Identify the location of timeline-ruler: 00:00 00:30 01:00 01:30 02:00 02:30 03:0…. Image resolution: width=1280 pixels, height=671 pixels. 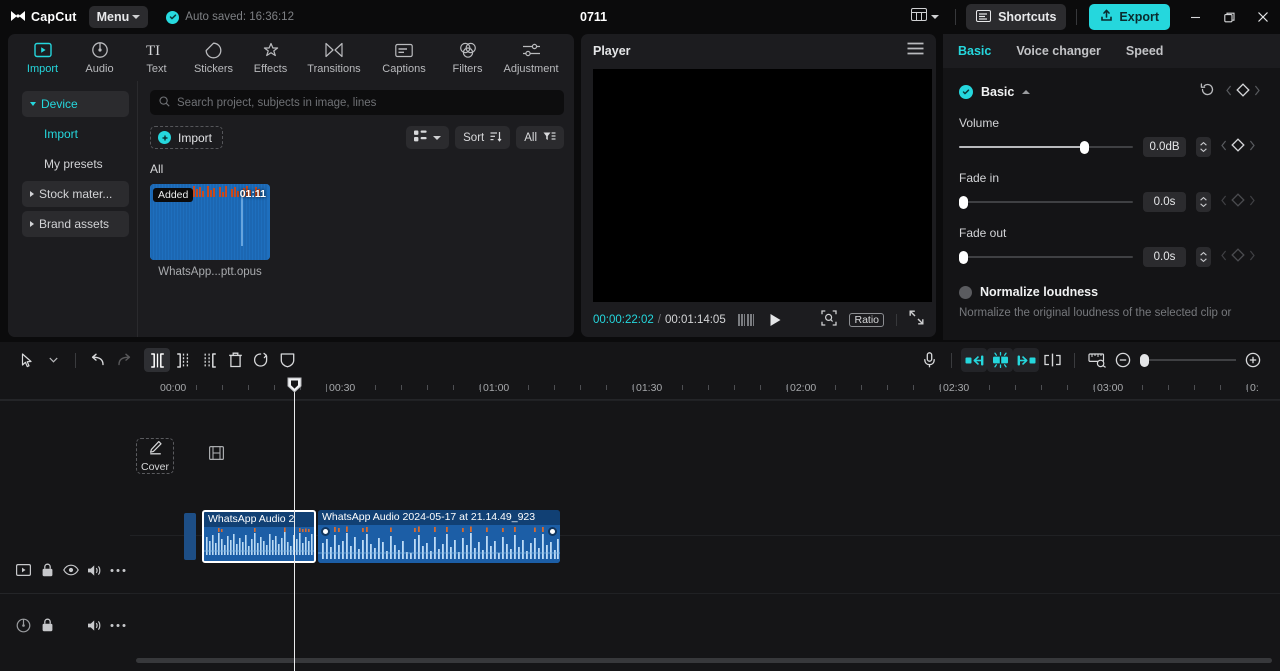
(640, 389).